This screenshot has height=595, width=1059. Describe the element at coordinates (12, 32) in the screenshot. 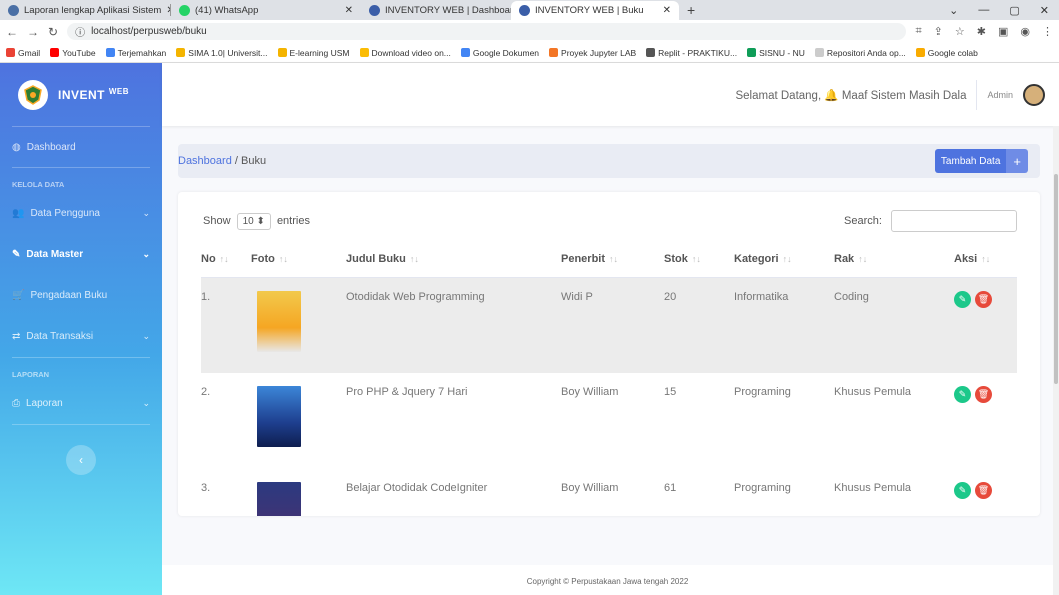

I see `back-icon: ←` at that location.